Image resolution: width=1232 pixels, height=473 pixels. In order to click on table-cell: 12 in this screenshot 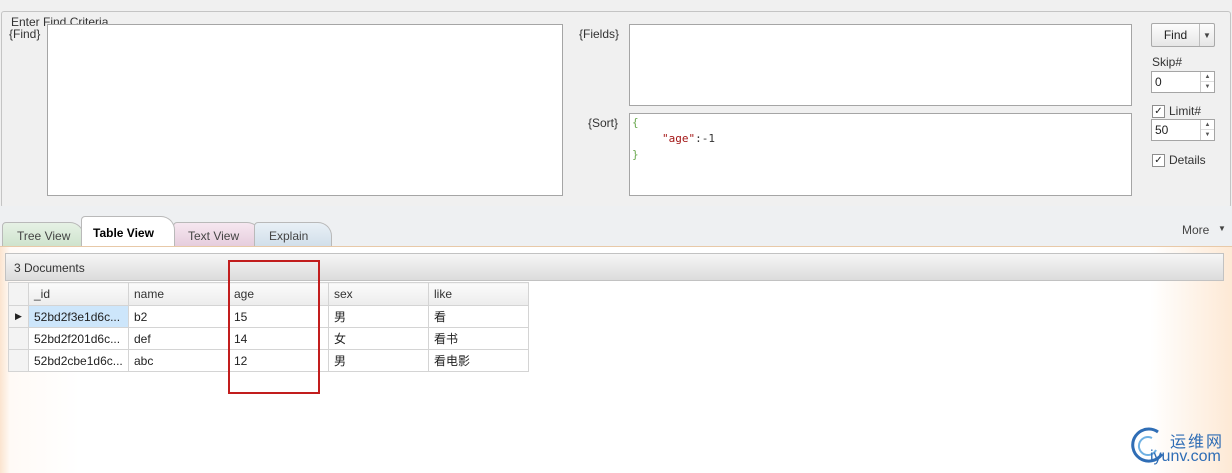, I will do `click(278, 360)`.